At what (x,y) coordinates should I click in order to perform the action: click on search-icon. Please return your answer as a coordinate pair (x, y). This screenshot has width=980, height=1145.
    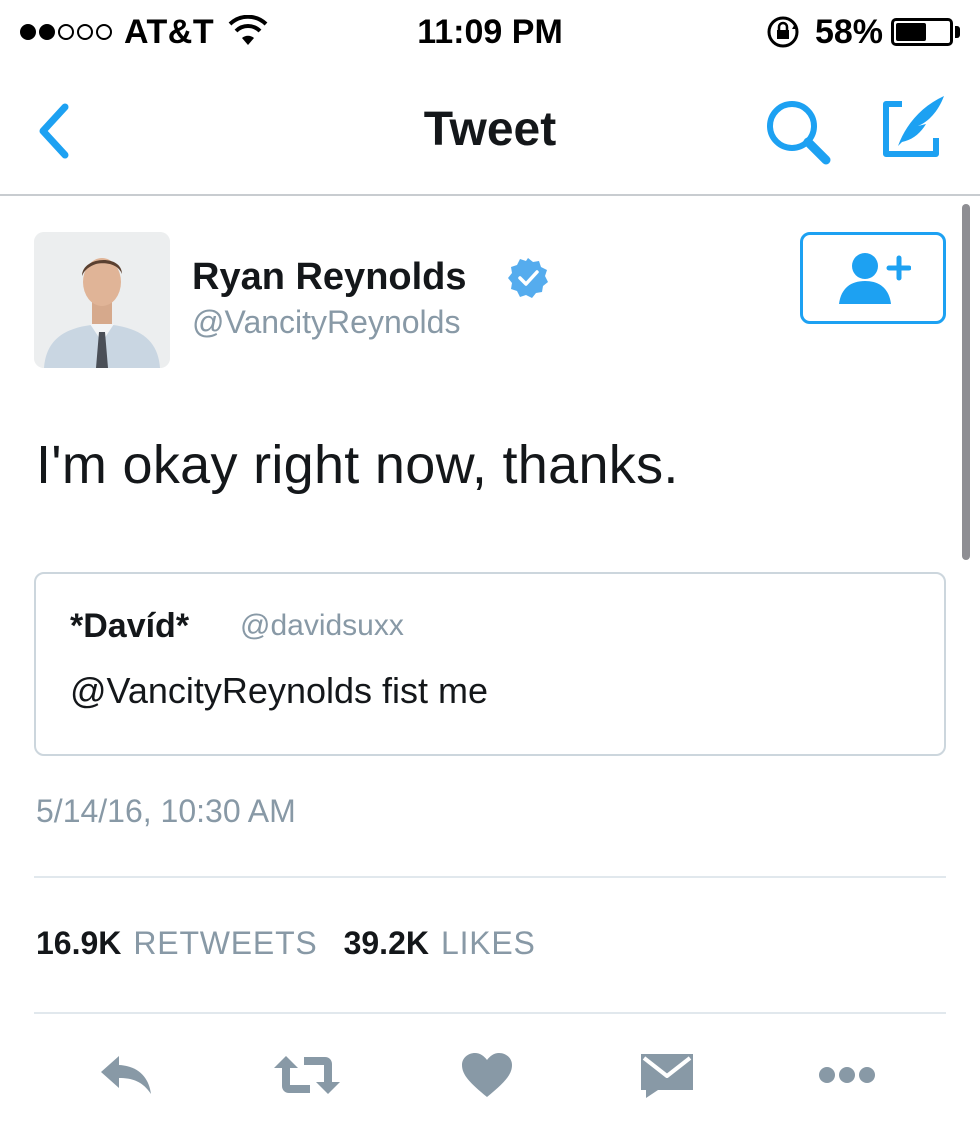
    Looking at the image, I should click on (799, 133).